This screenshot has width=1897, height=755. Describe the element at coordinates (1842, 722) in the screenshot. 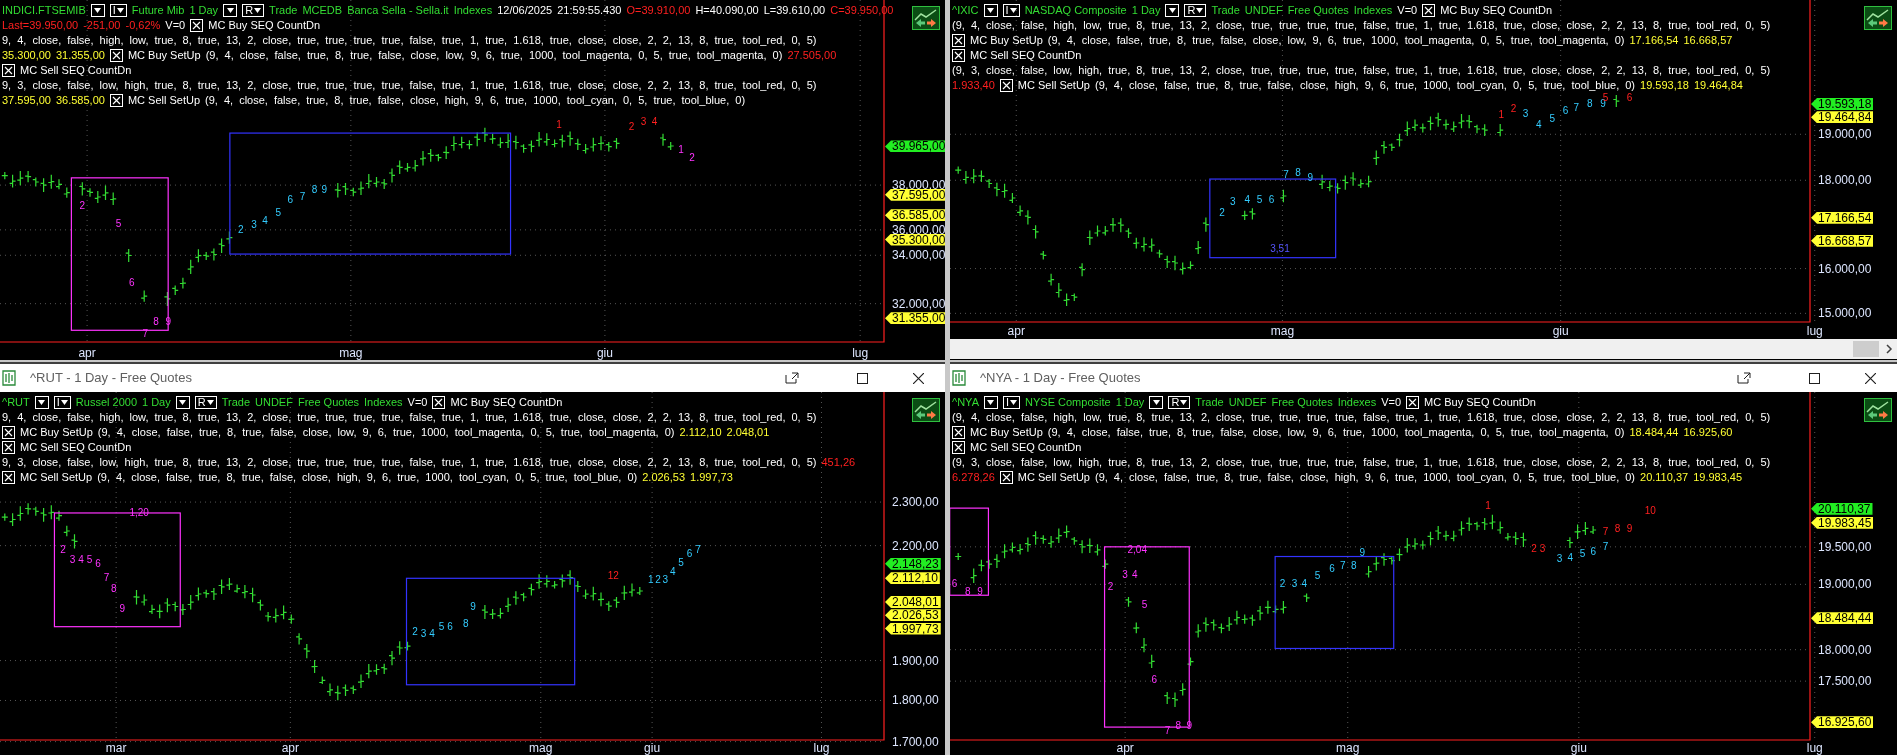

I see `price-tag: 16.925,60` at that location.